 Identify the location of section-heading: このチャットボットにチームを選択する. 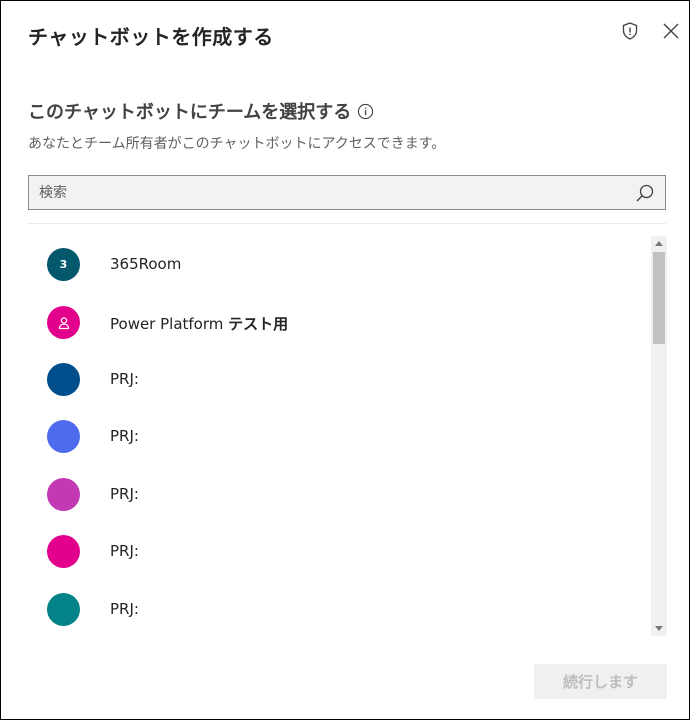
(201, 111).